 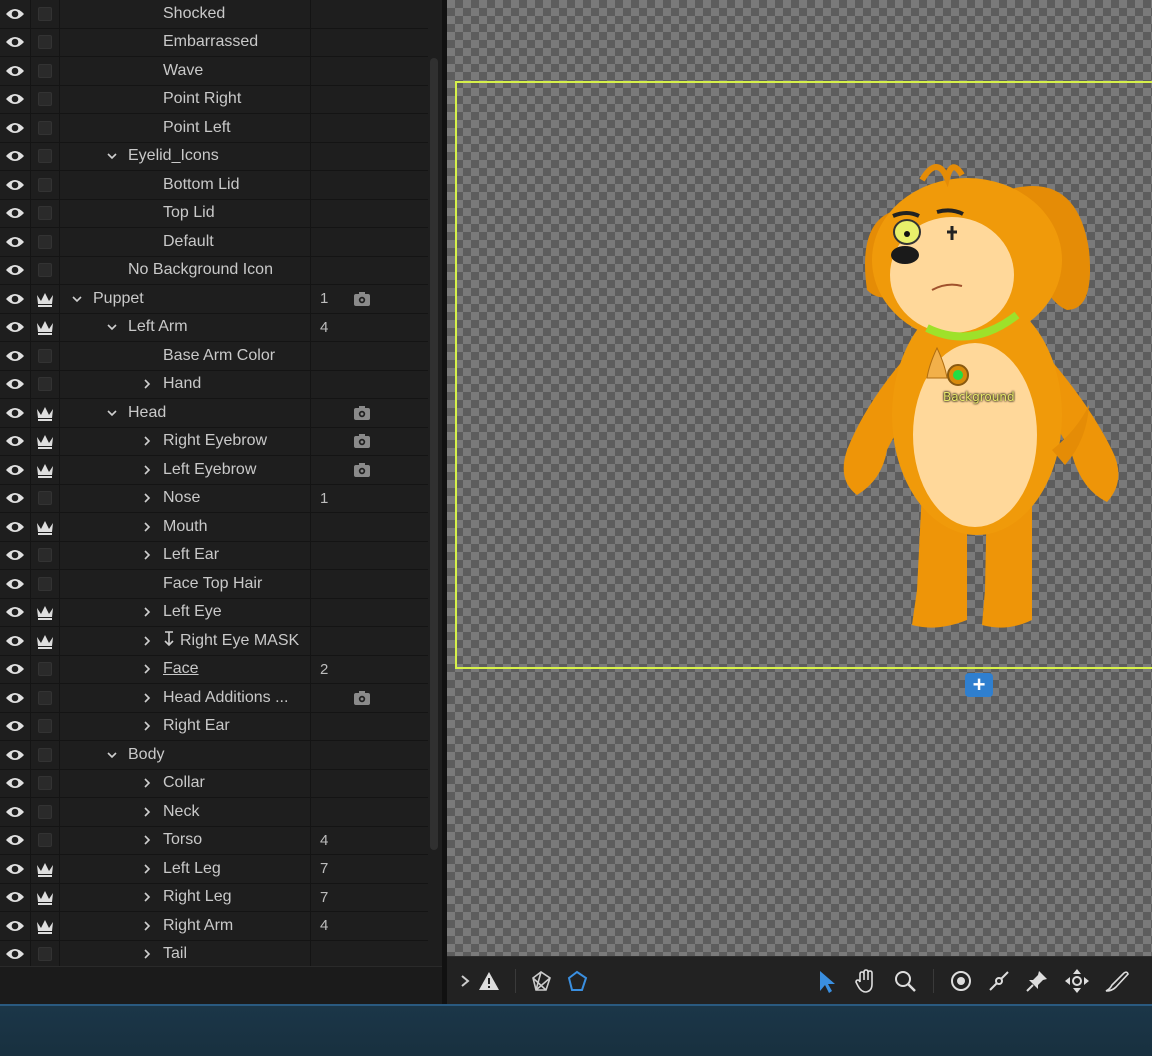 I want to click on layer-row: Left Leg 7, so click(x=214, y=869).